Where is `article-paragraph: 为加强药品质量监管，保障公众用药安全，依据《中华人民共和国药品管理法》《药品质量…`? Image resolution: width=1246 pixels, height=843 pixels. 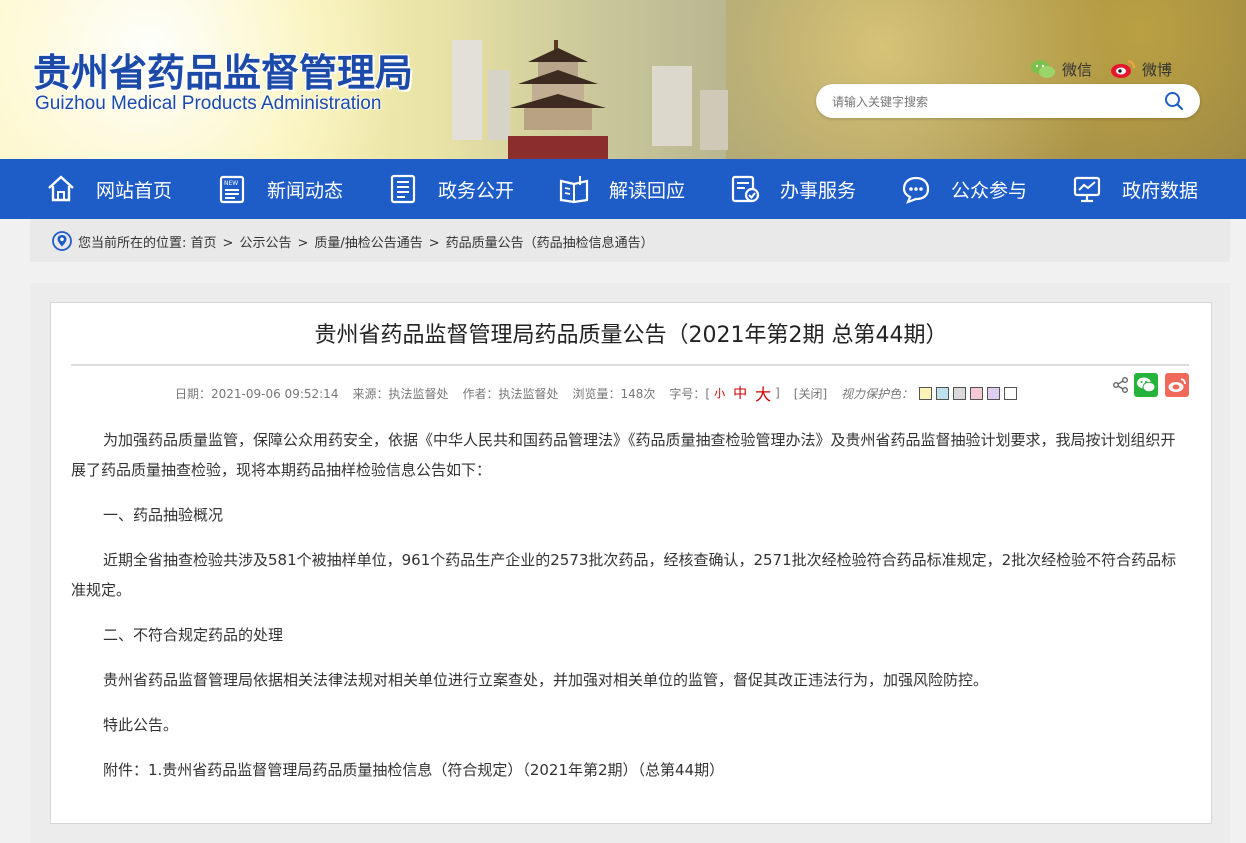
article-paragraph: 为加强药品质量监管，保障公众用药安全，依据《中华人民共和国药品管理法》《药品质量… is located at coordinates (623, 455).